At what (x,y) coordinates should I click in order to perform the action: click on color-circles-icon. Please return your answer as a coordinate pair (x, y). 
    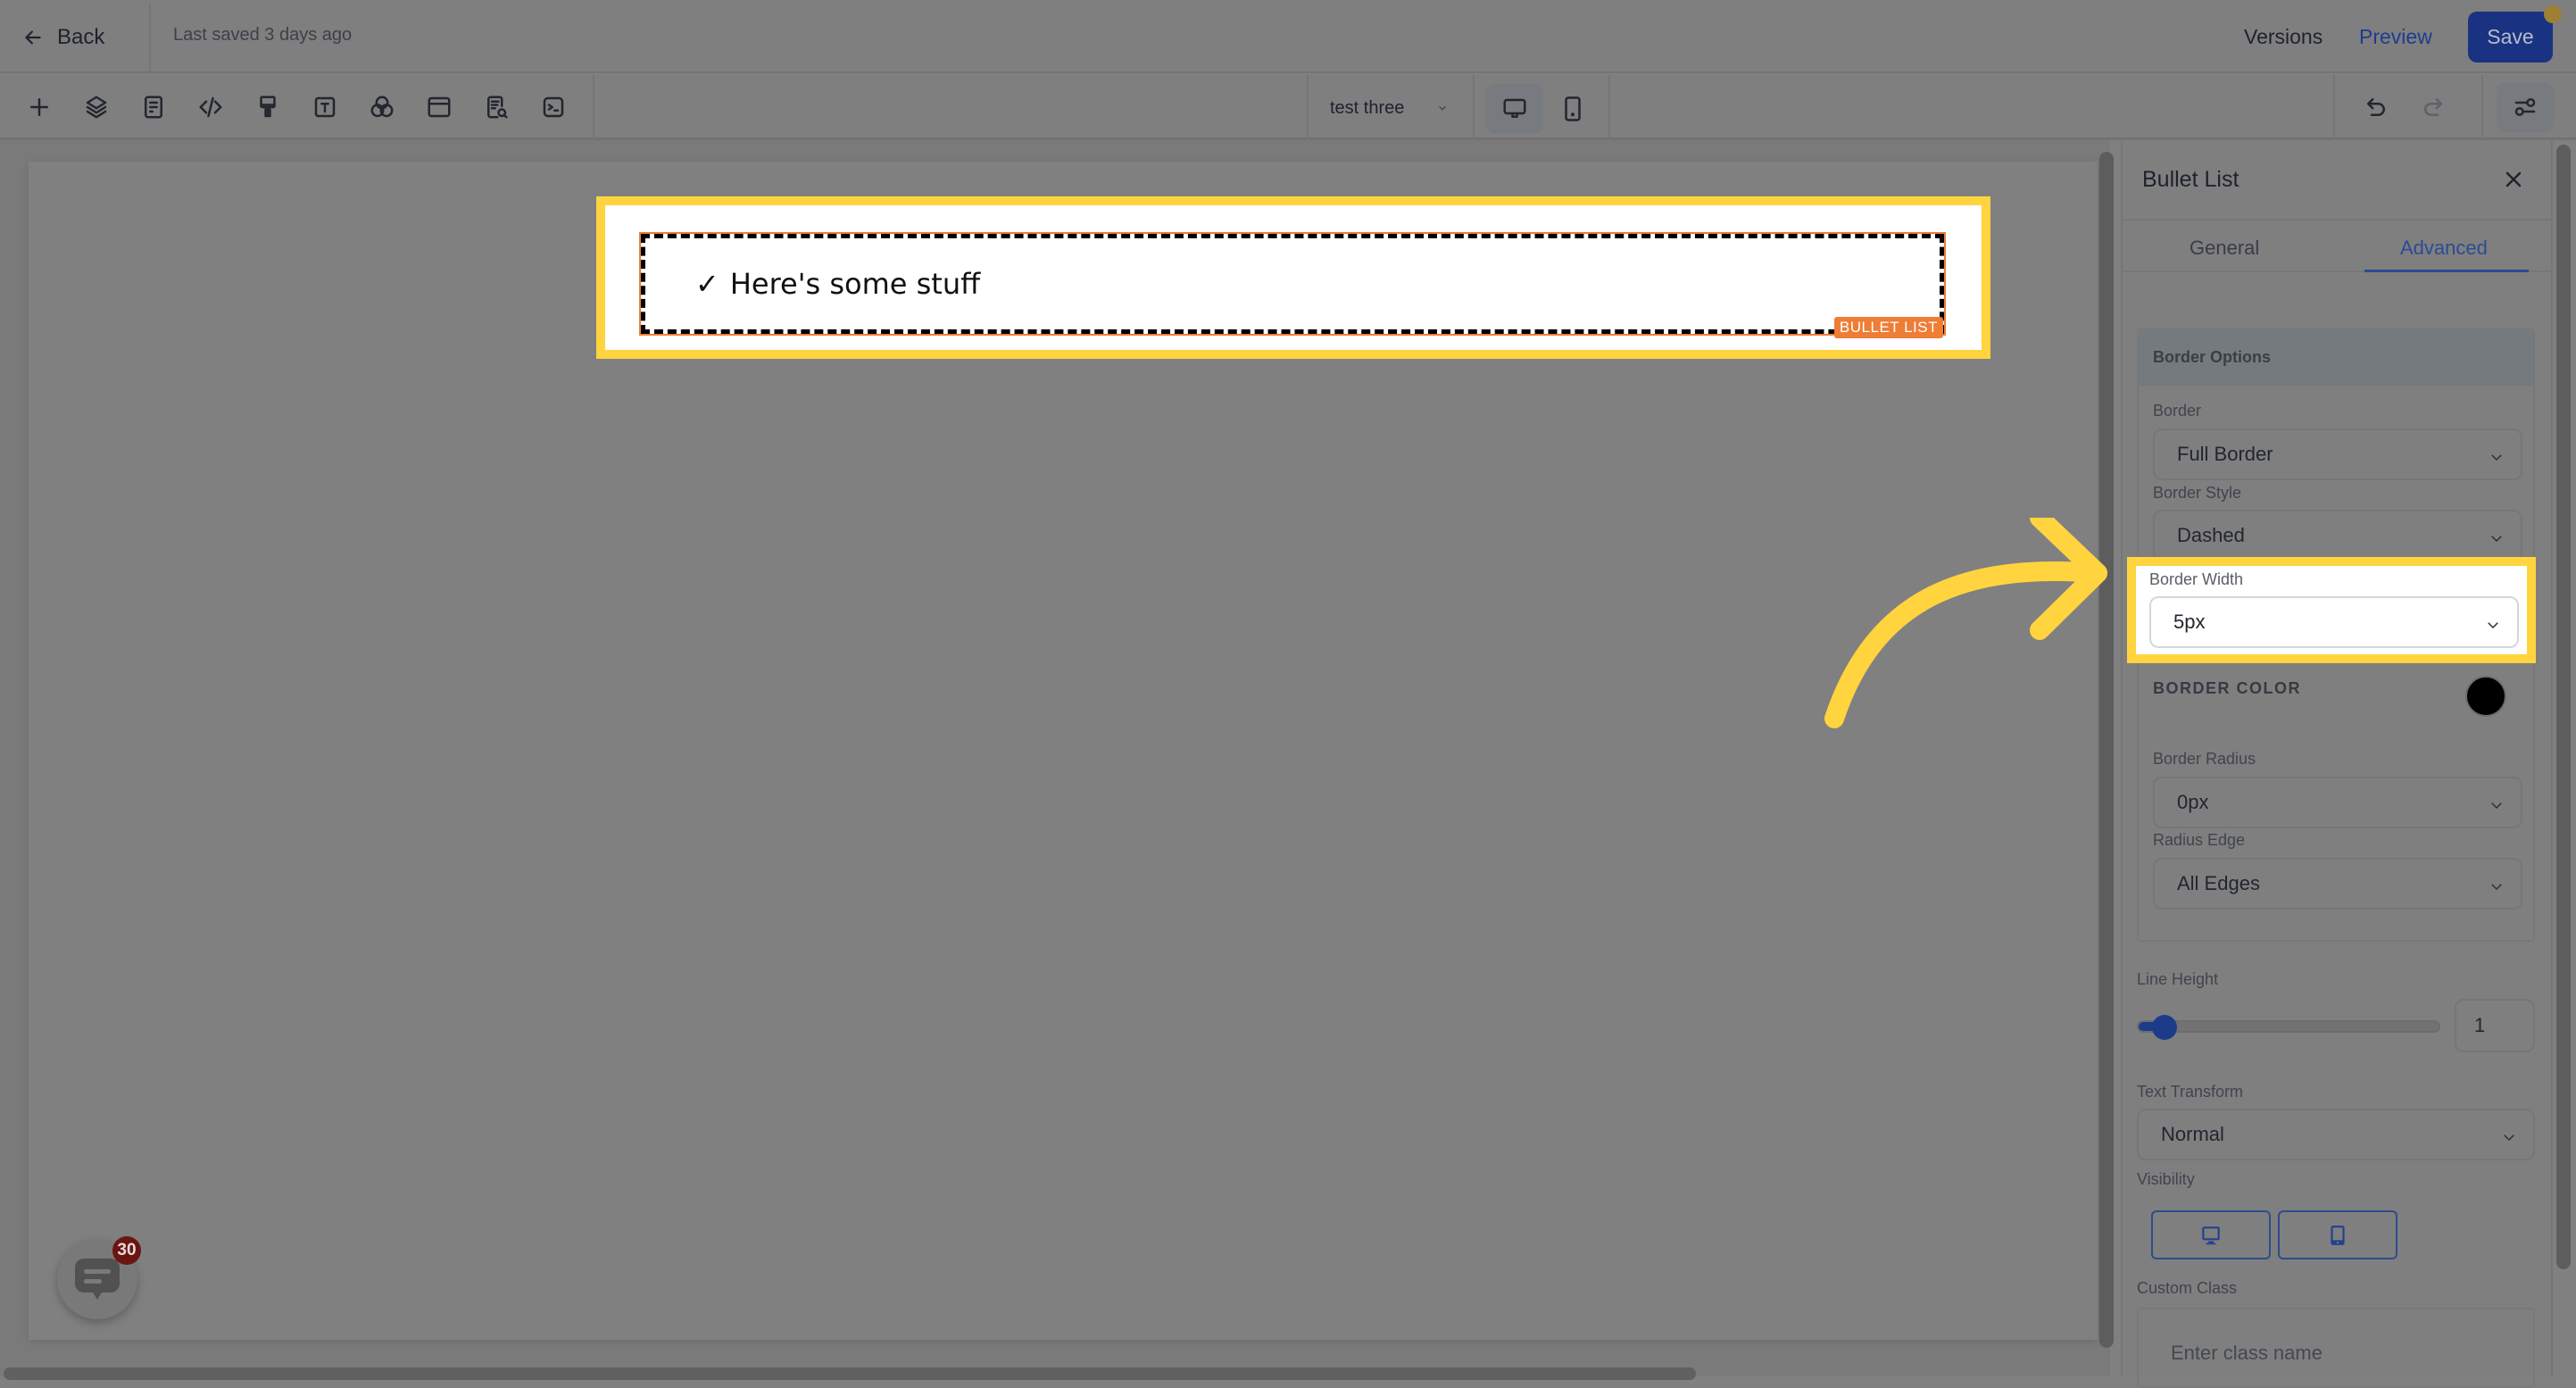
    Looking at the image, I should click on (382, 107).